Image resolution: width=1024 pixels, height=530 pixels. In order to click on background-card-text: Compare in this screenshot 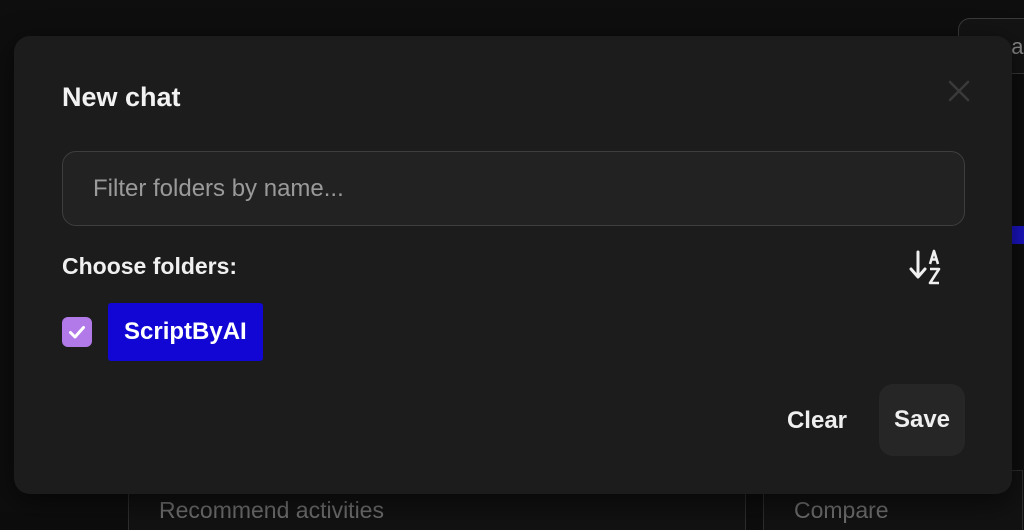, I will do `click(841, 510)`.